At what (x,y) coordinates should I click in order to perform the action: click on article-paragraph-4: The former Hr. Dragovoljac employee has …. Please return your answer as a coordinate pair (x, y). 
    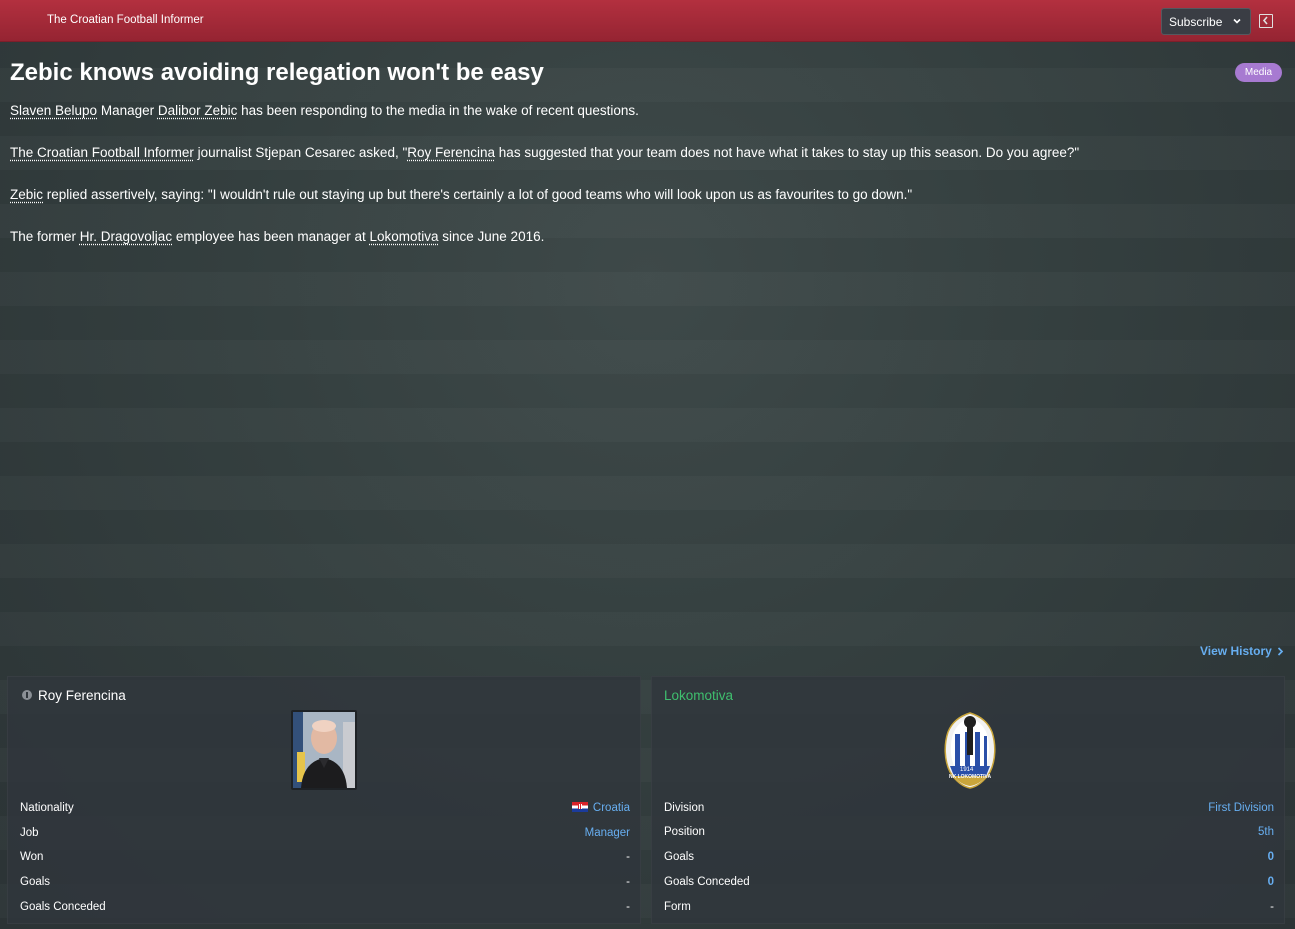
    Looking at the image, I should click on (277, 236).